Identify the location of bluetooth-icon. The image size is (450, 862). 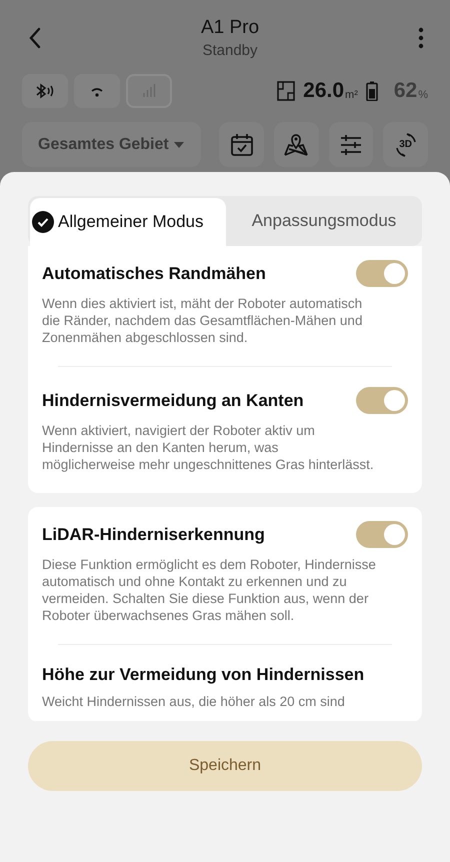
(45, 91).